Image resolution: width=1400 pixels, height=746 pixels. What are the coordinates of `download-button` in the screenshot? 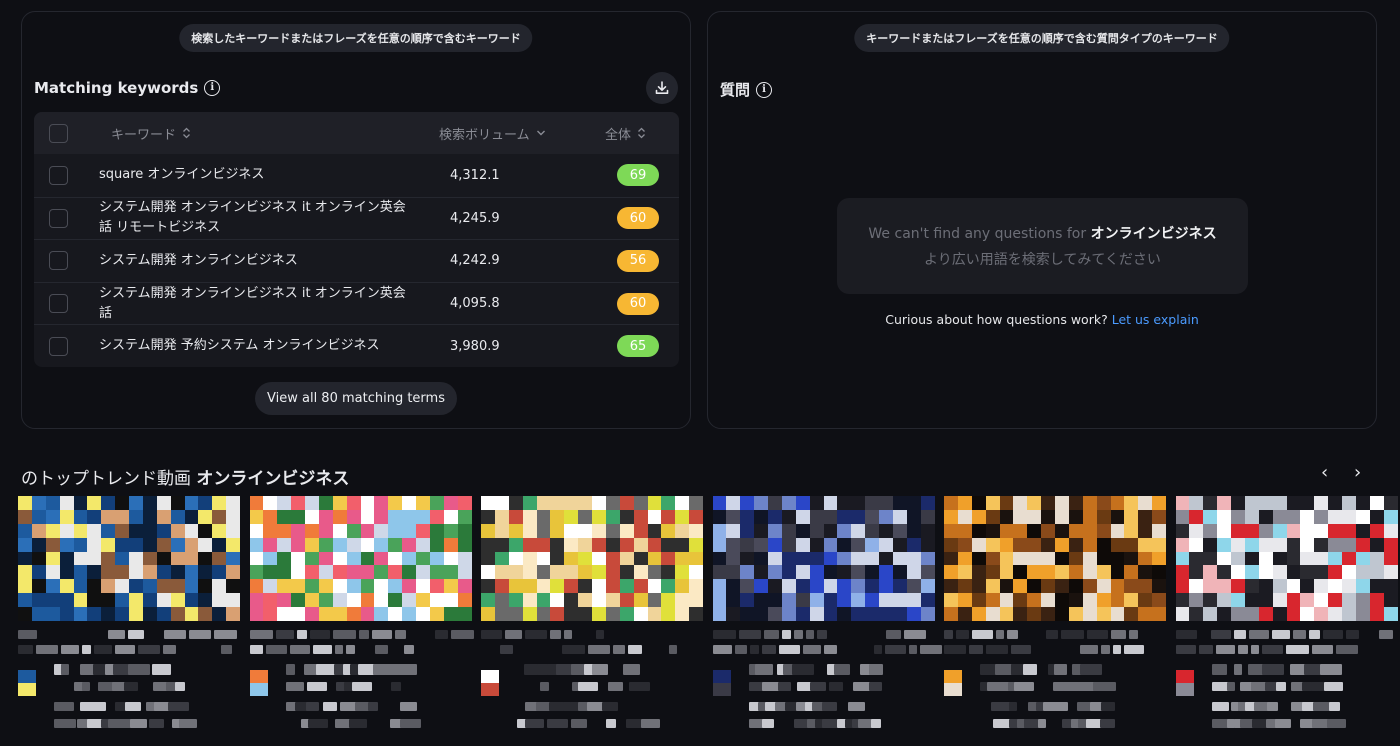 It's located at (662, 88).